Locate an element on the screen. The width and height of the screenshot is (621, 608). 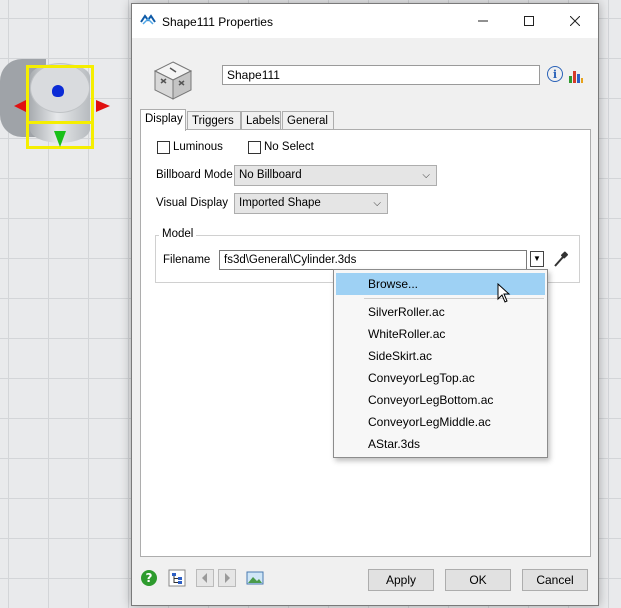
statistics-chart-icon is located at coordinates (576, 75).